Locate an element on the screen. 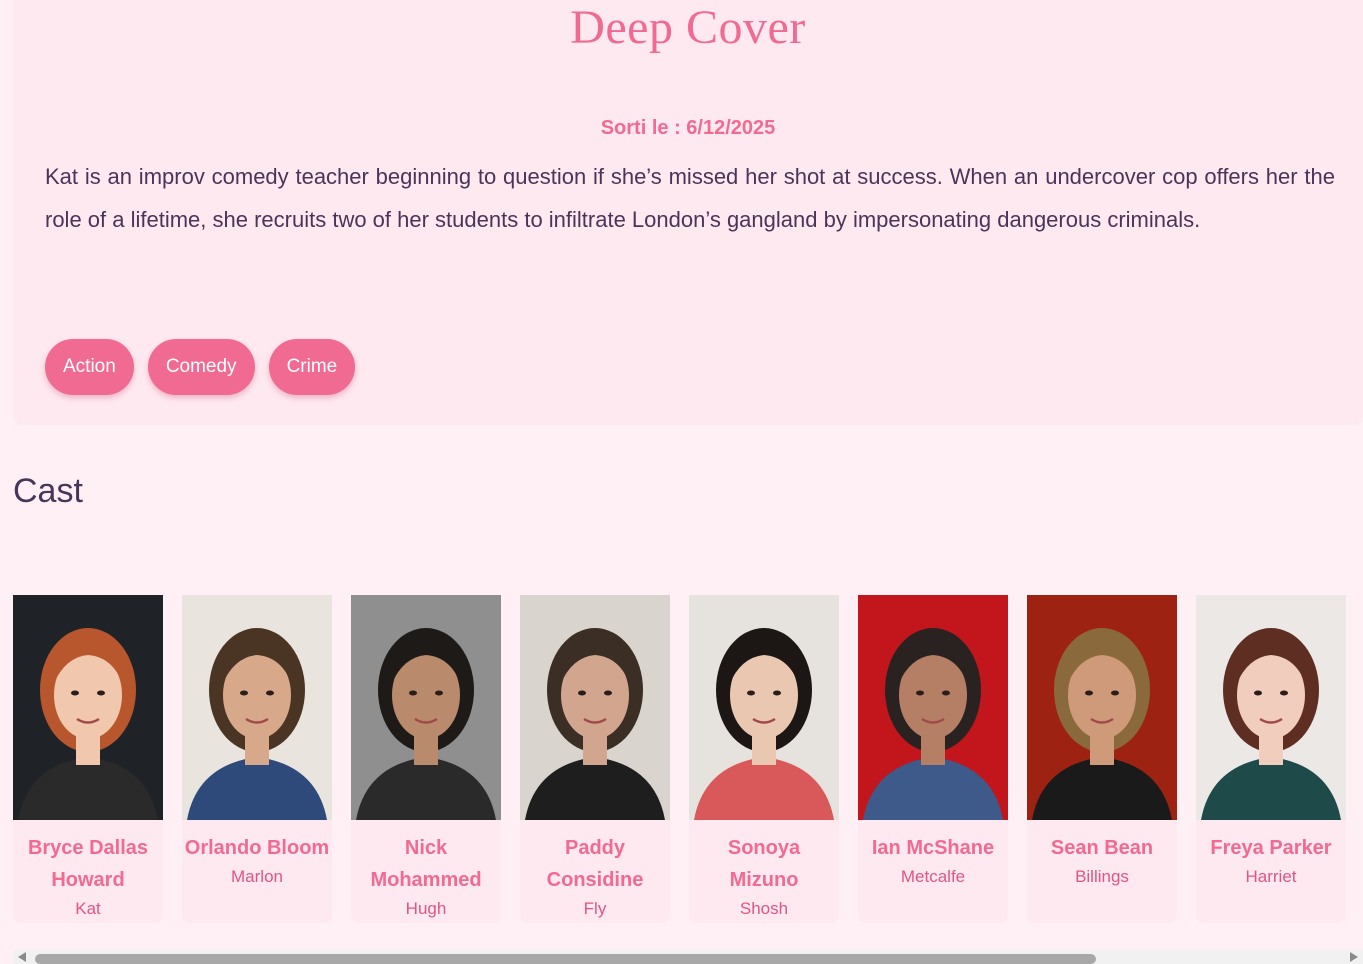 Image resolution: width=1363 pixels, height=964 pixels. actor-name: Nick Mohammed is located at coordinates (426, 864).